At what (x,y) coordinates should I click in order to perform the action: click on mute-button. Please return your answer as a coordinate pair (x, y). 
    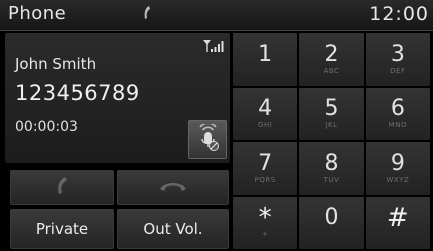
    Looking at the image, I should click on (207, 139).